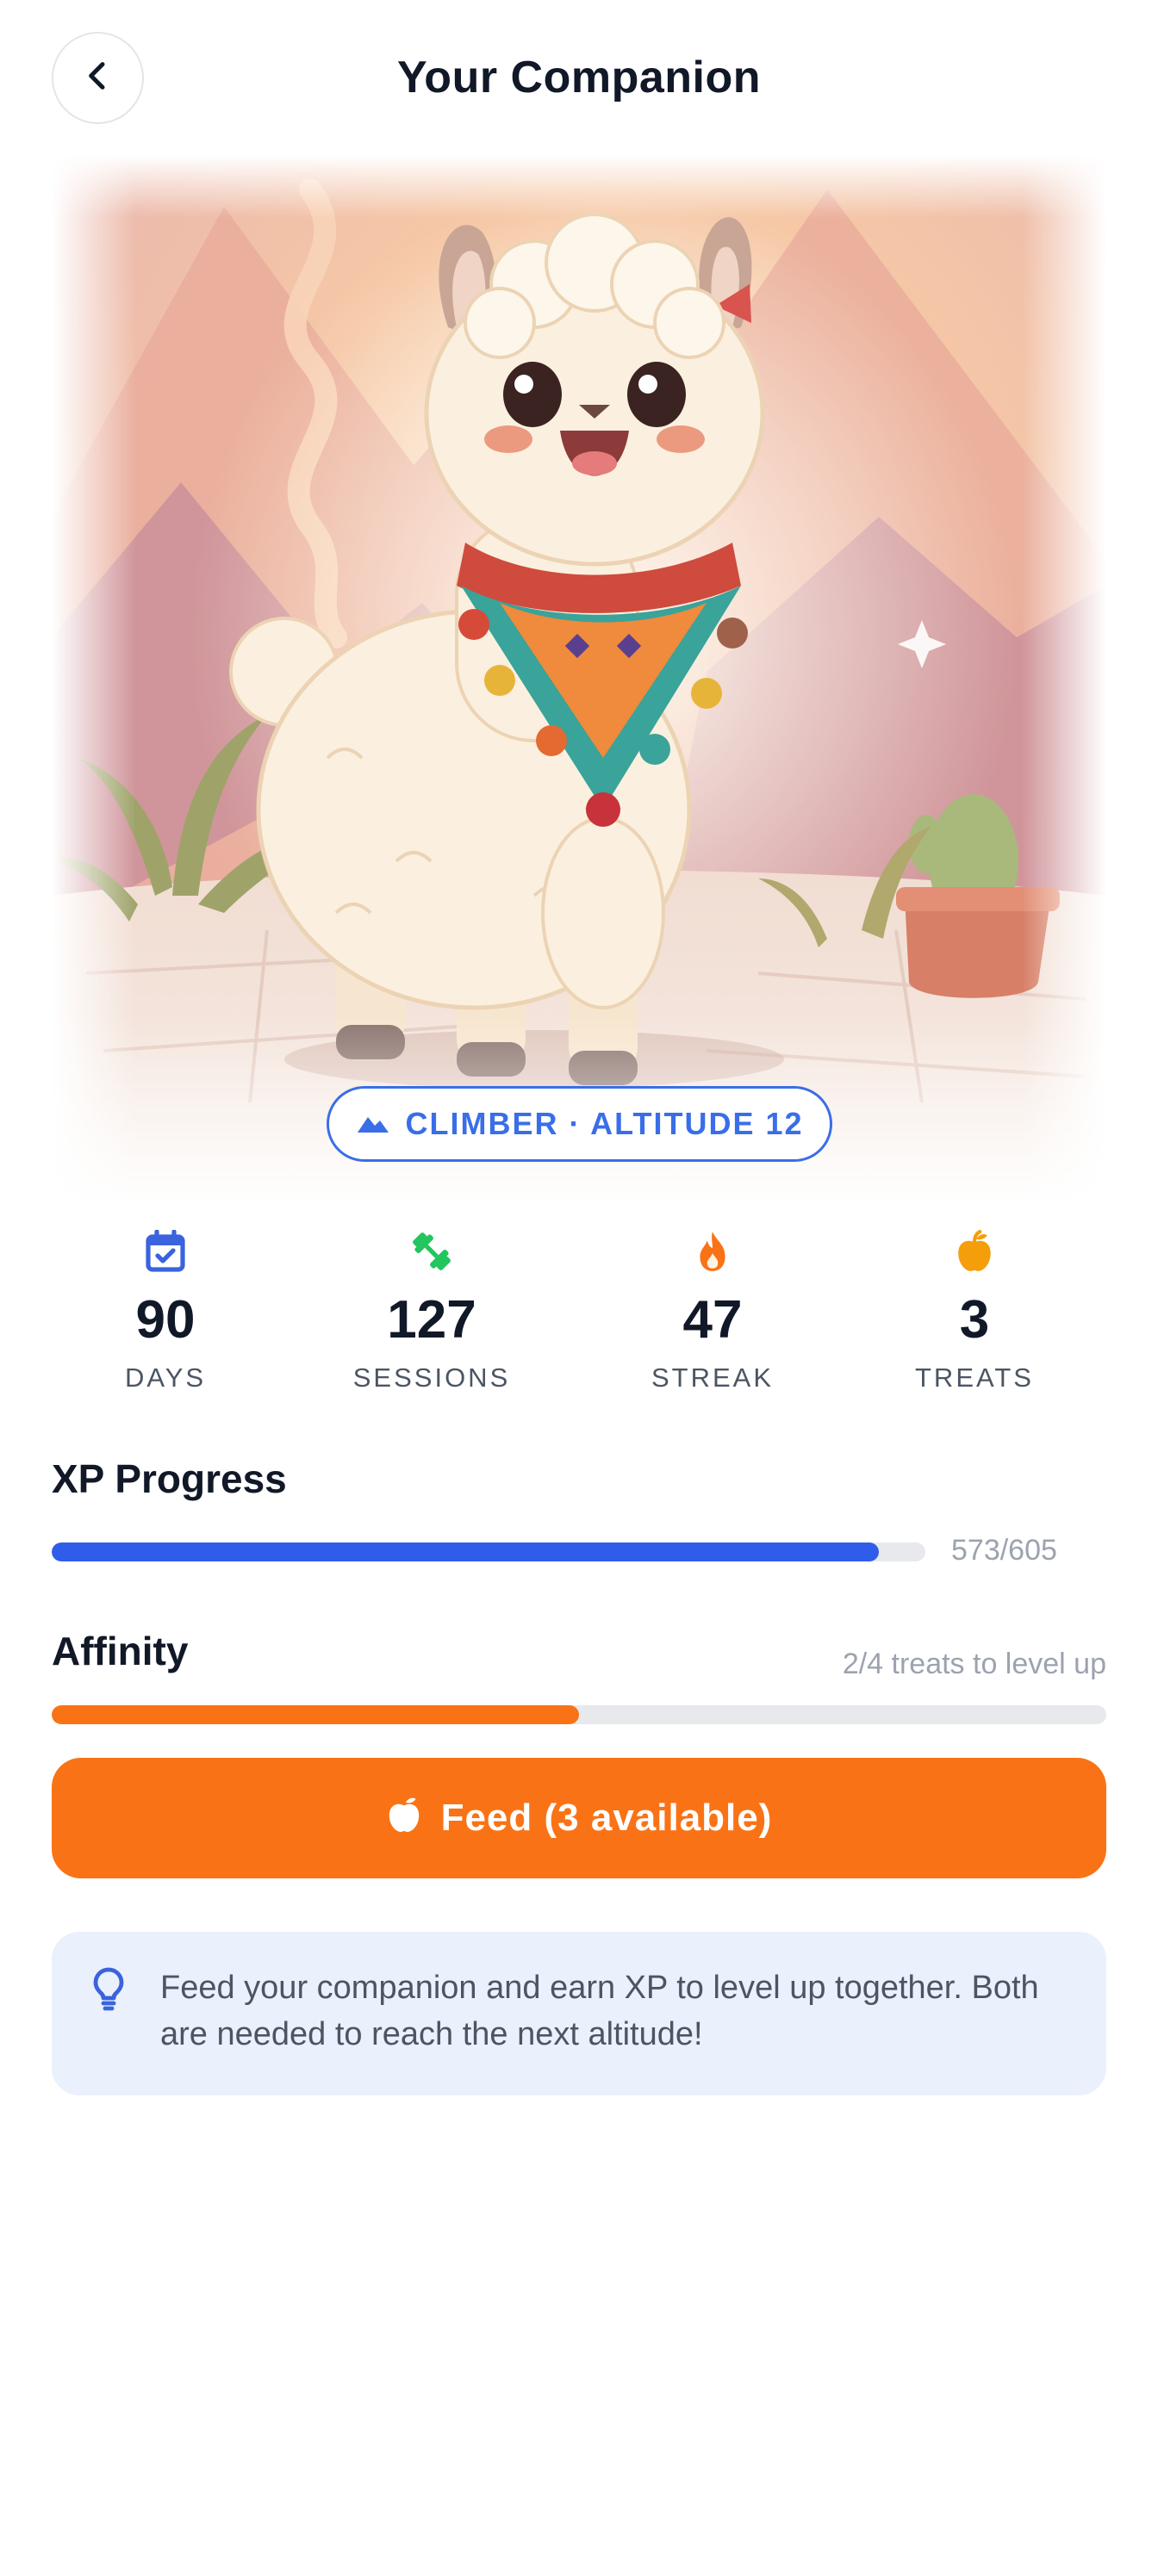 The image size is (1158, 2576). What do you see at coordinates (315, 1714) in the screenshot?
I see `affinity-progress-fill` at bounding box center [315, 1714].